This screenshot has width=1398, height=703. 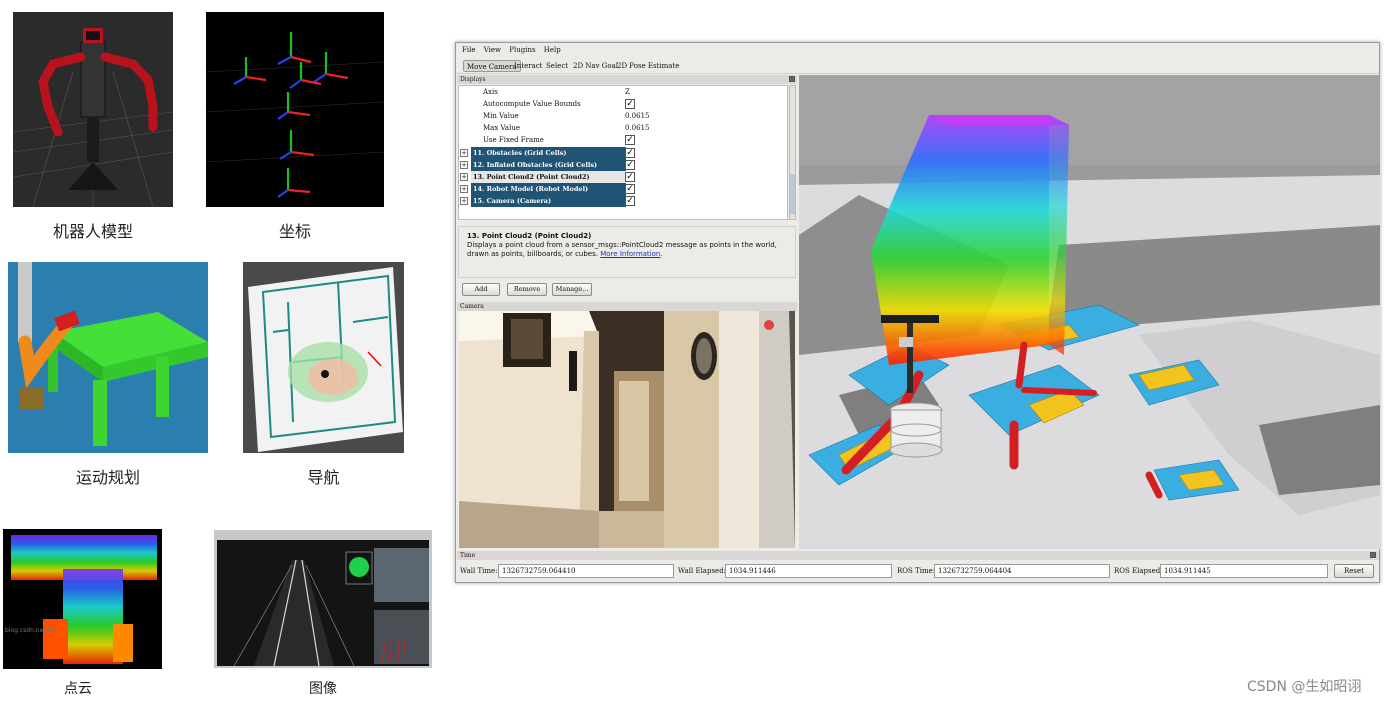 What do you see at coordinates (93, 109) in the screenshot?
I see `robot-model-image` at bounding box center [93, 109].